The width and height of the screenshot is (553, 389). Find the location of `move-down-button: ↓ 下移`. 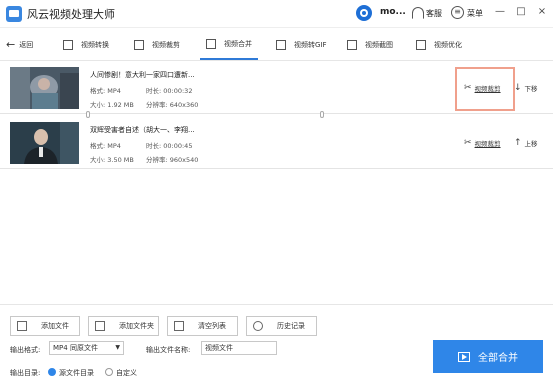

move-down-button: ↓ 下移 is located at coordinates (526, 88).